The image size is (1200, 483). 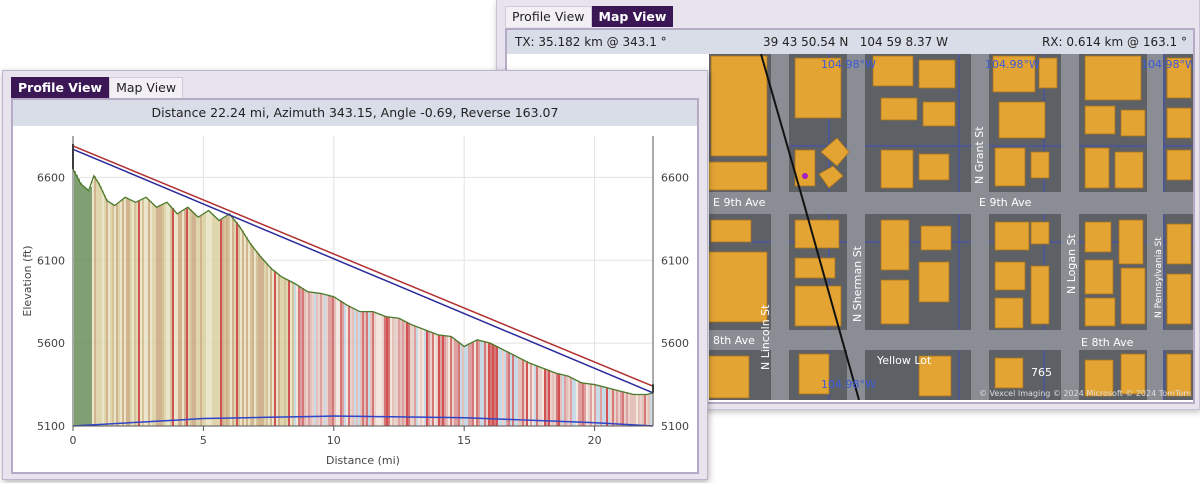 I want to click on street-label: N Lincoln St, so click(x=765, y=337).